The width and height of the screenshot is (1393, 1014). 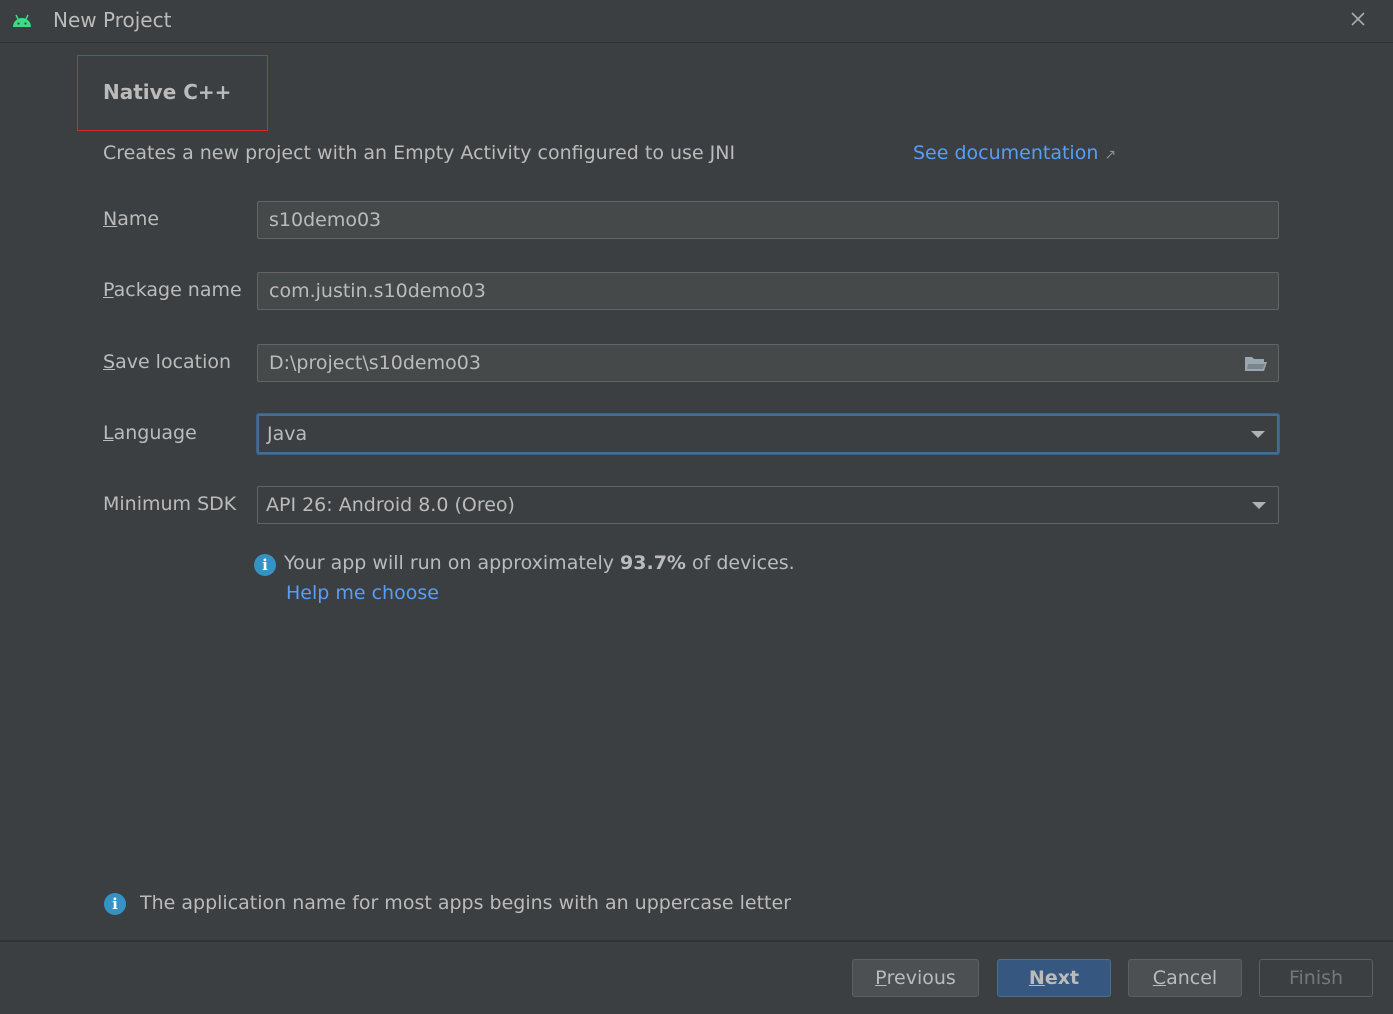 I want to click on package-name-label-text: ackage name, so click(x=177, y=290).